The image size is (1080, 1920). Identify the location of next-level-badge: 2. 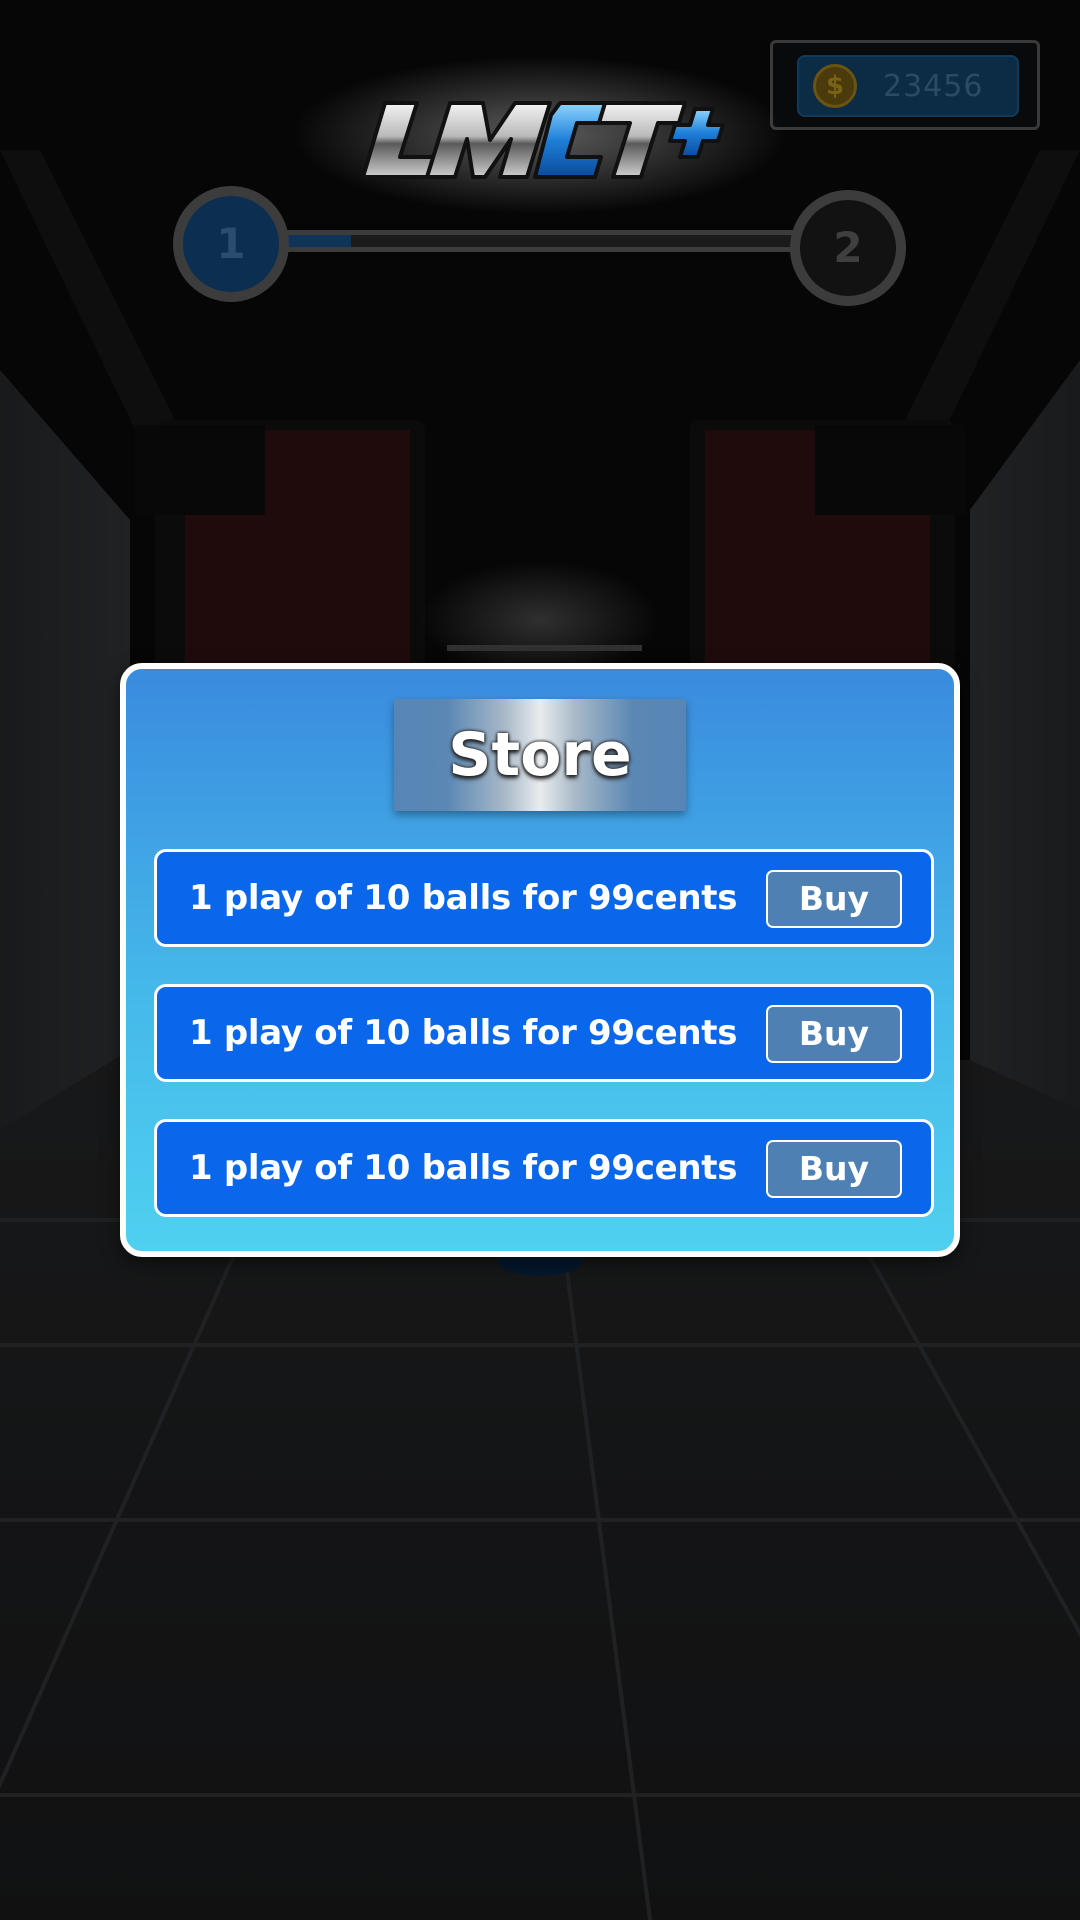
(848, 248).